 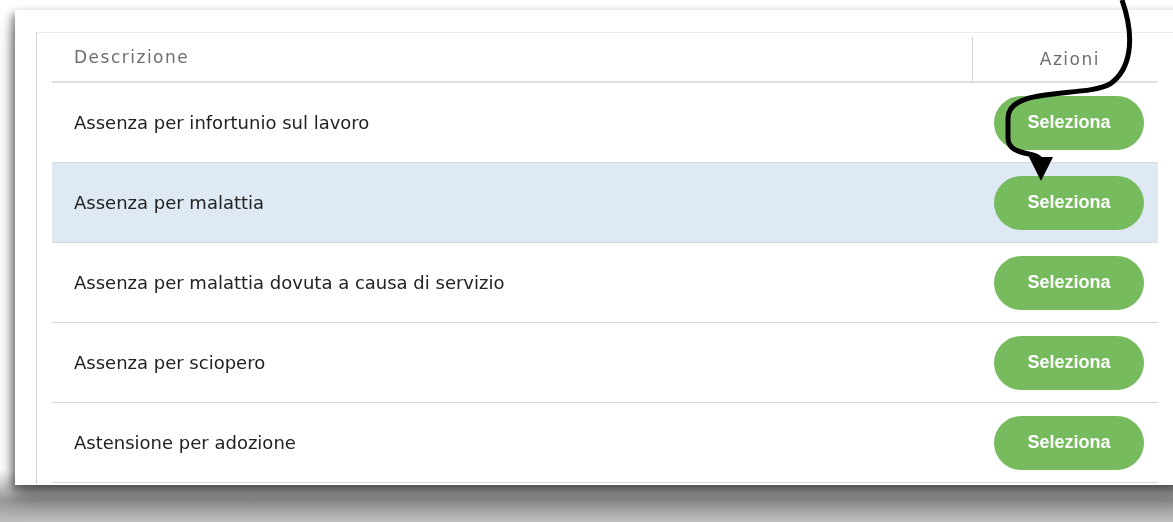 I want to click on description-text: Assenza per malattia dovuta a causa di servizio, so click(x=290, y=282).